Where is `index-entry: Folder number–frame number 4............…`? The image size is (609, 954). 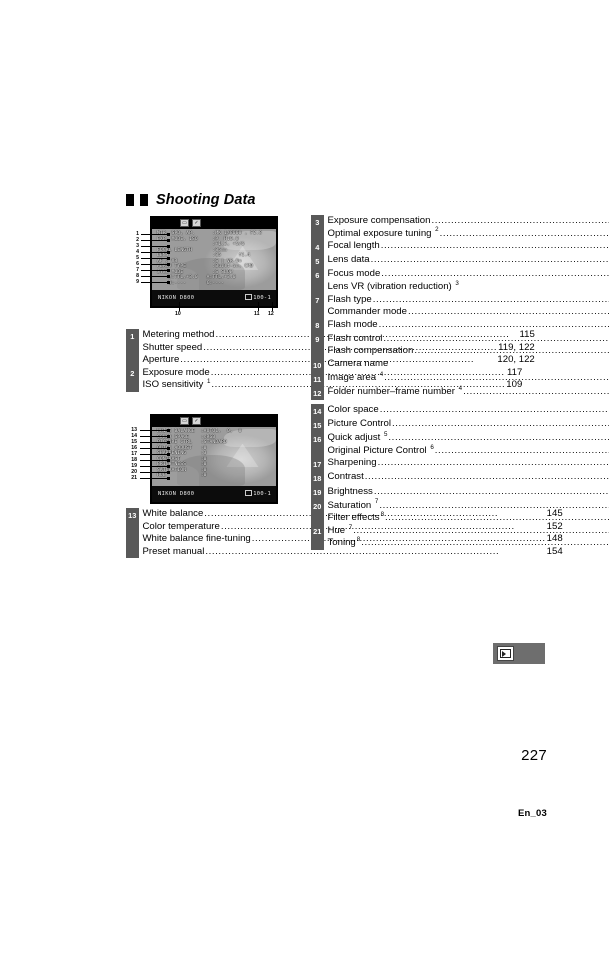 index-entry: Folder number–frame number 4............… is located at coordinates (468, 392).